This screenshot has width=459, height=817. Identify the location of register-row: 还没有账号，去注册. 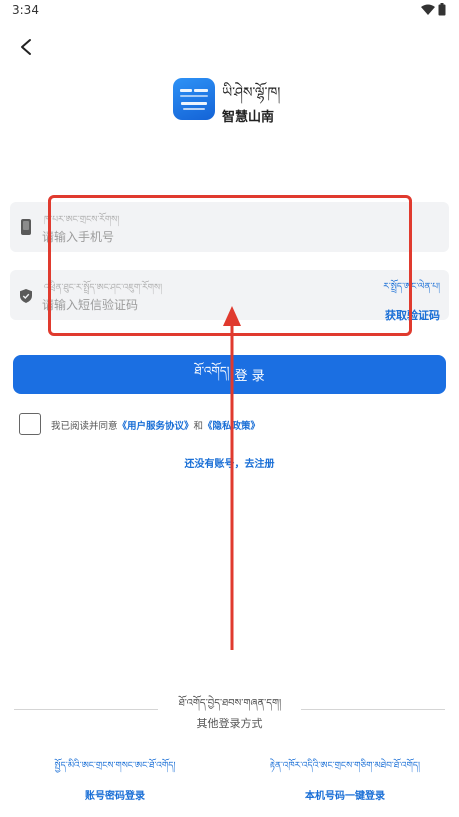
(229, 462).